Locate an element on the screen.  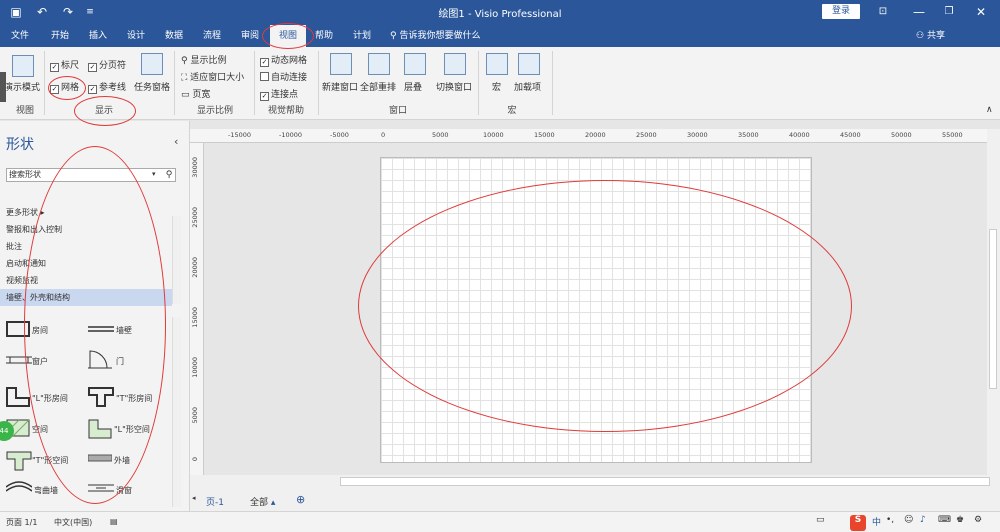
auto-connect-checkbox: 自动连接 is located at coordinates (283, 76).